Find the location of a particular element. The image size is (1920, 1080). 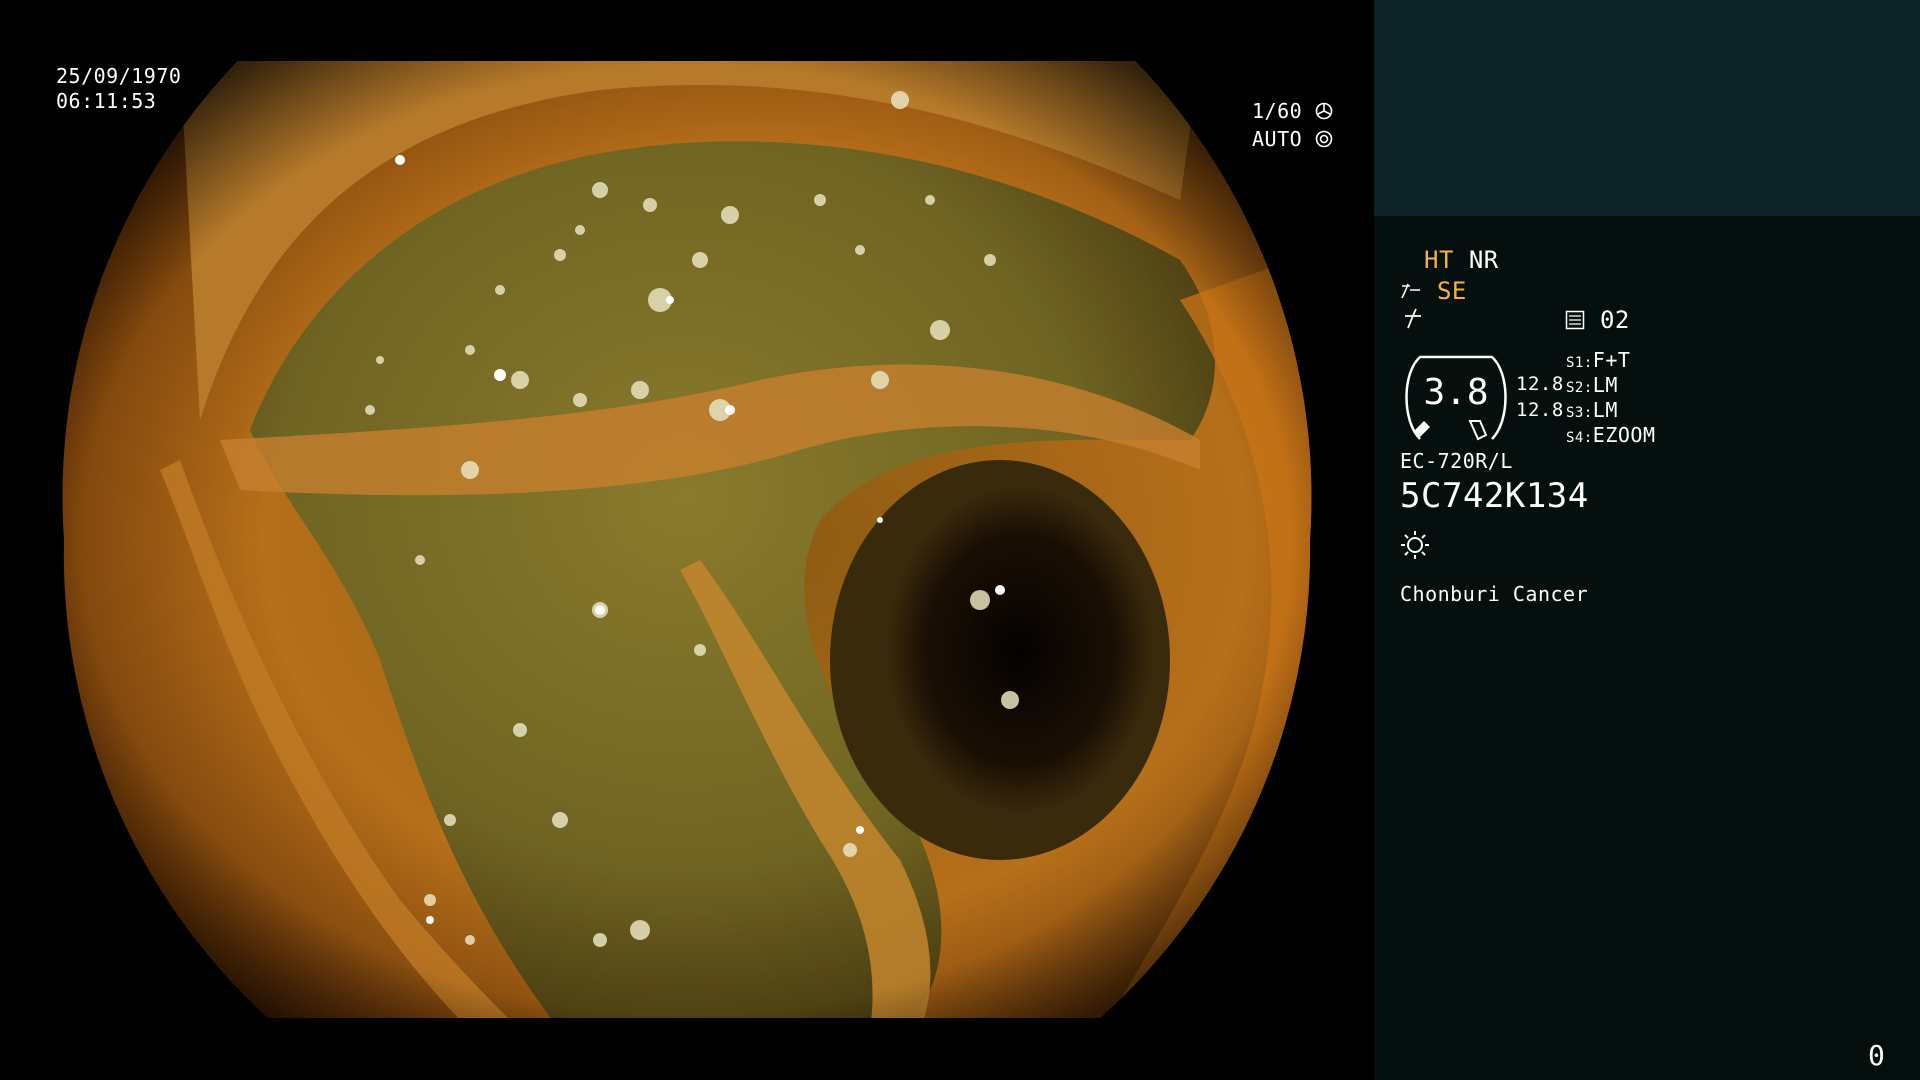

switch-key: S2 is located at coordinates (1575, 388).